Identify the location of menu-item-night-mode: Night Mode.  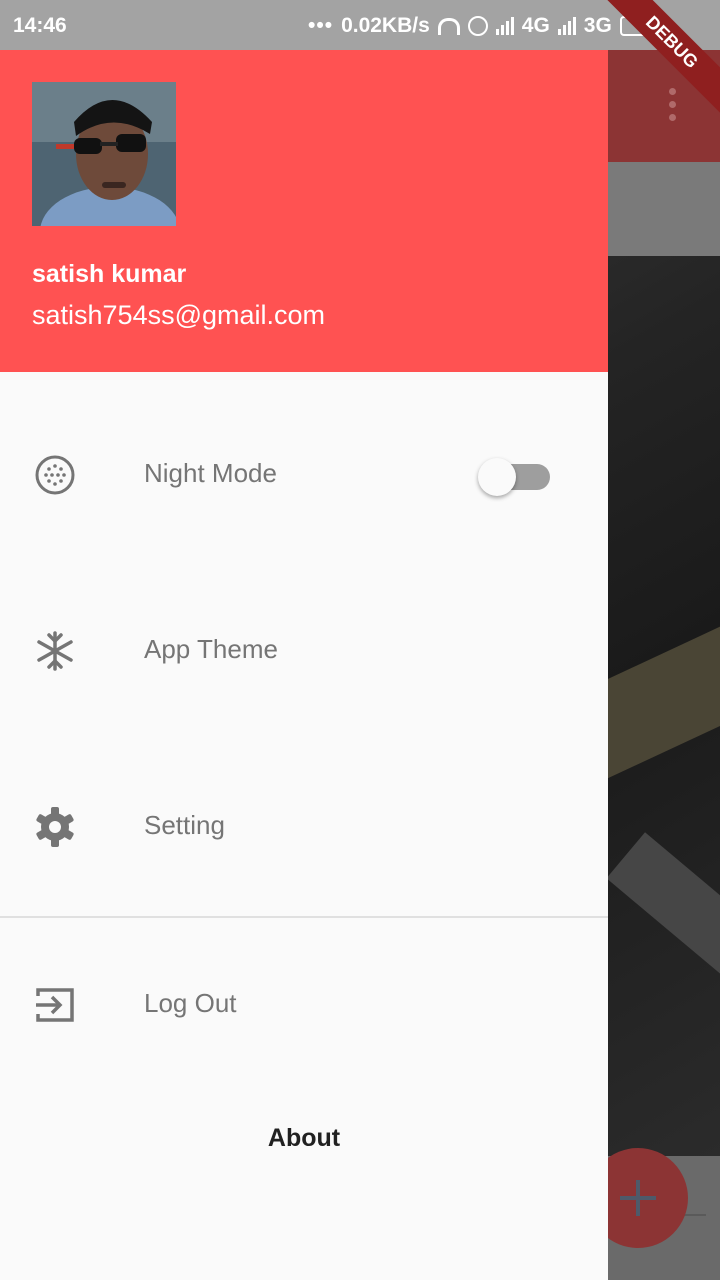
(304, 474).